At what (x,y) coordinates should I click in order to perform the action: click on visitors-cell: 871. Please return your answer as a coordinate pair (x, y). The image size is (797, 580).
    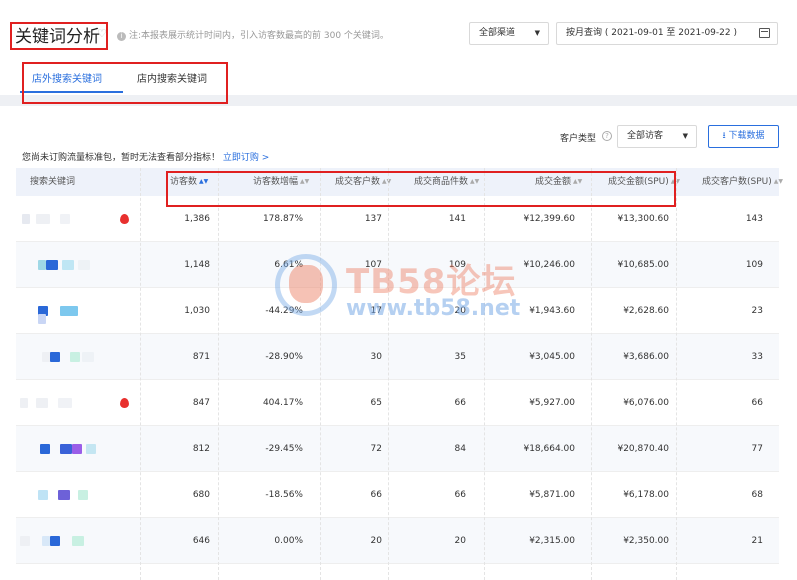
    Looking at the image, I should click on (201, 357).